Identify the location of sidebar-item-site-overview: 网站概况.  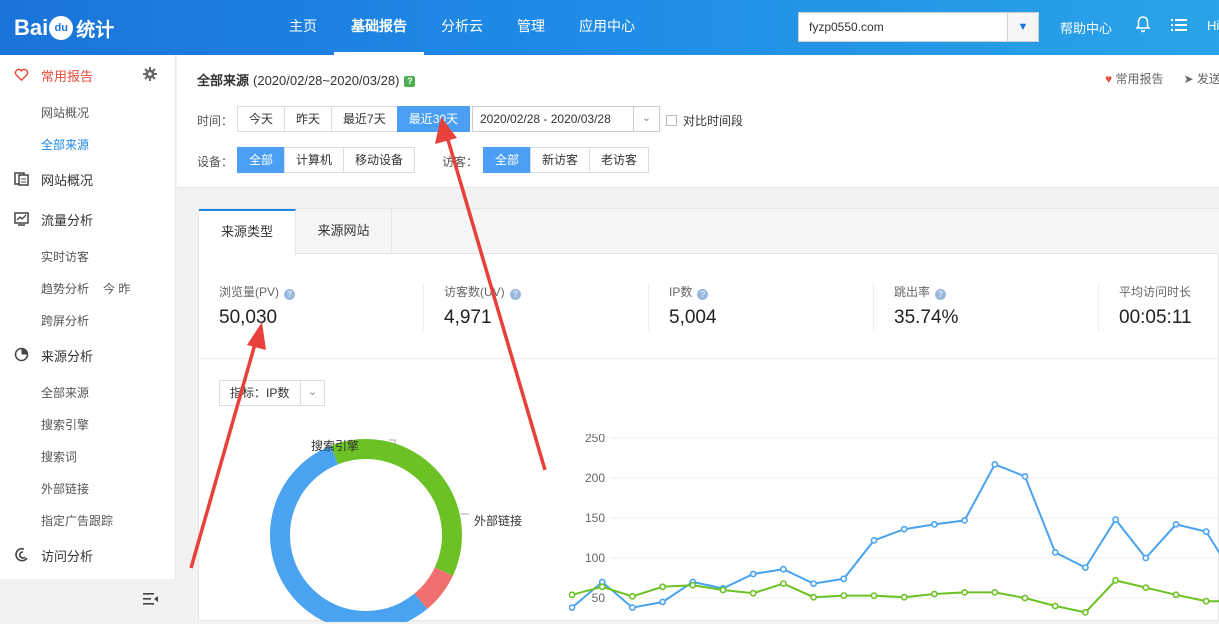
(65, 112).